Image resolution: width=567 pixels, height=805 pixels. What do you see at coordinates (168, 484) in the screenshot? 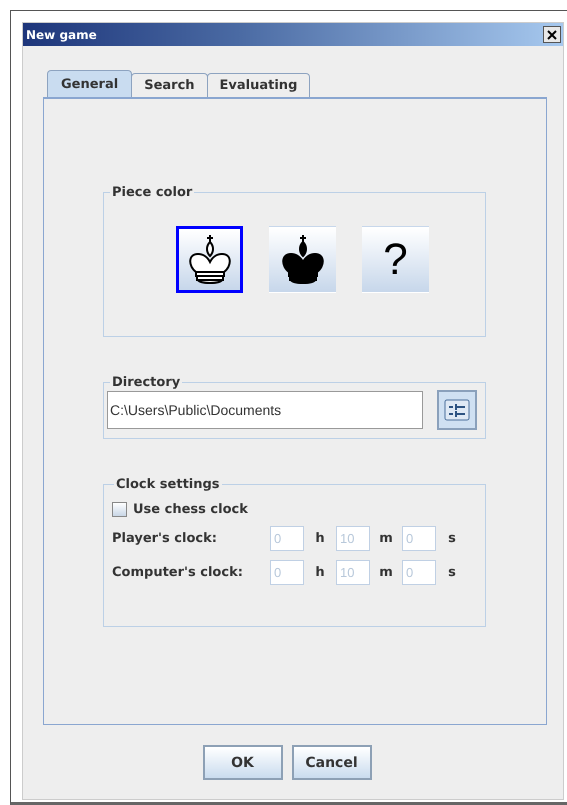
I see `group-title: Clock settings` at bounding box center [168, 484].